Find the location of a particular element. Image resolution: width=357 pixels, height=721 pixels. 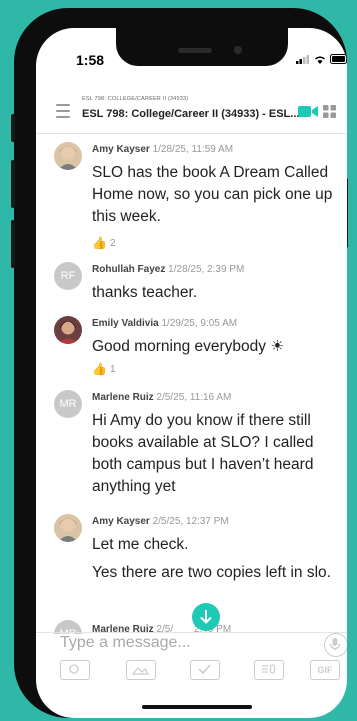

author-name: Emily Valdivia is located at coordinates (125, 323).